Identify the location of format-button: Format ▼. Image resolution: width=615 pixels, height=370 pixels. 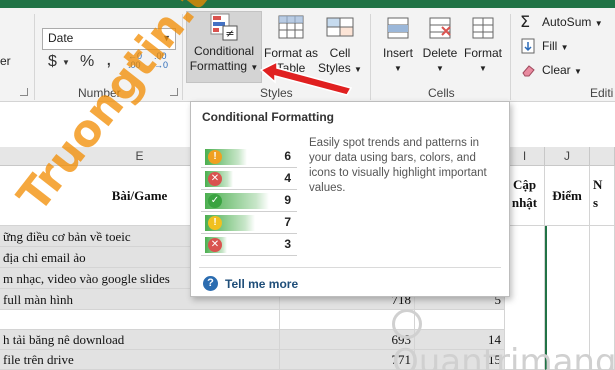
(483, 45).